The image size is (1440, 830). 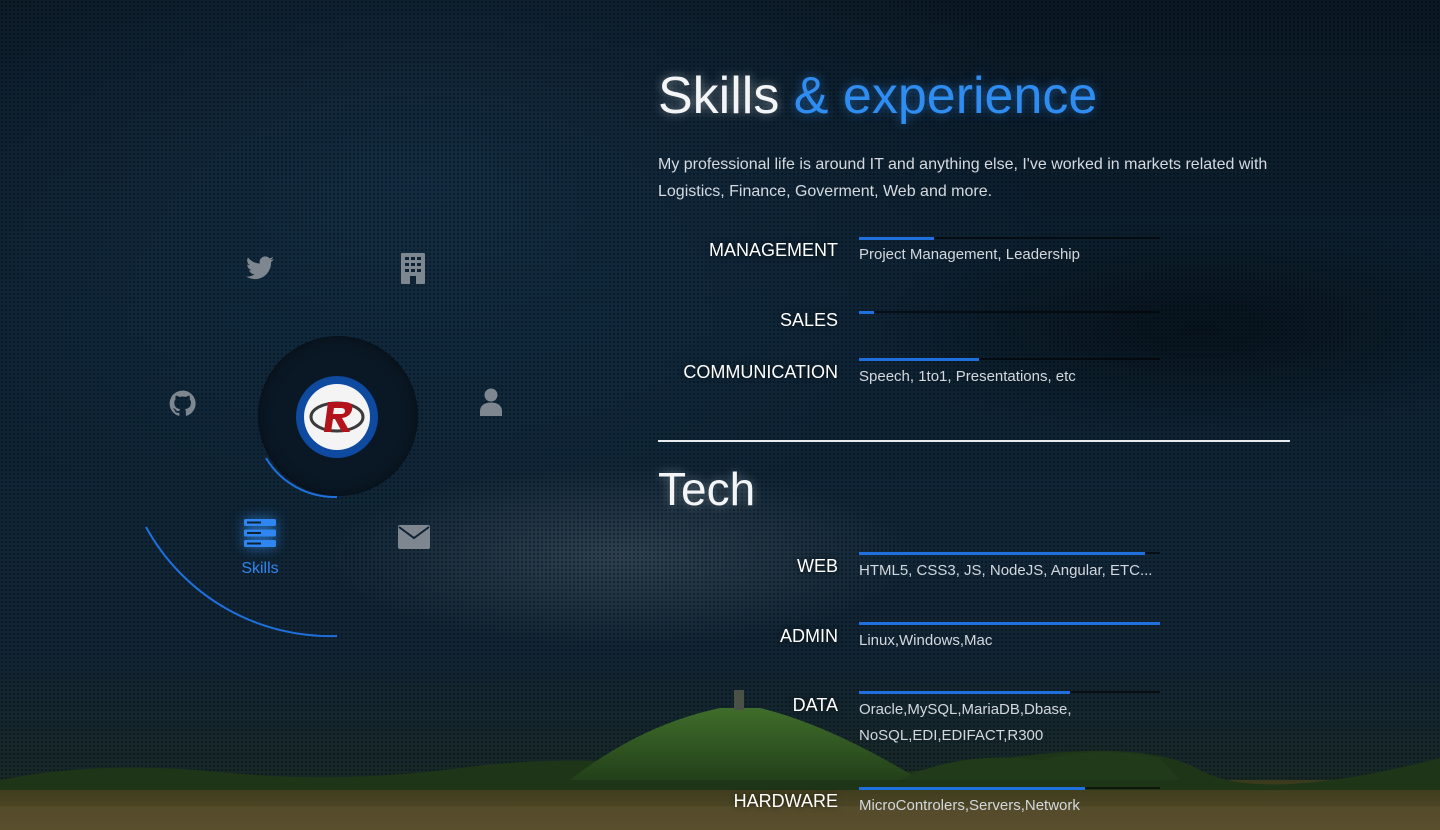 What do you see at coordinates (182, 403) in the screenshot?
I see `github-icon` at bounding box center [182, 403].